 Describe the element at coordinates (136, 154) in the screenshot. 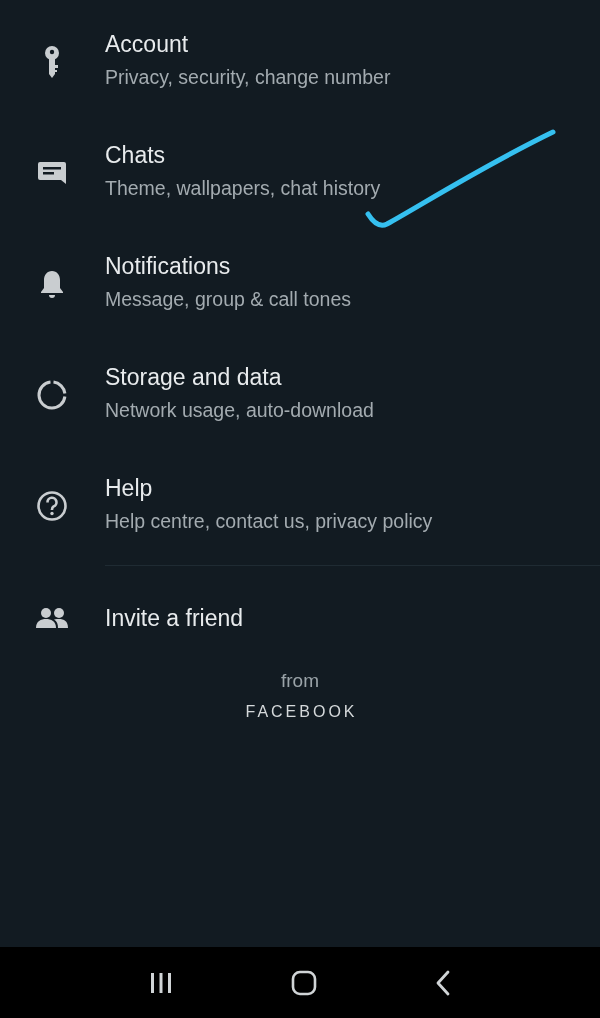

I see `item-title: Chats` at that location.